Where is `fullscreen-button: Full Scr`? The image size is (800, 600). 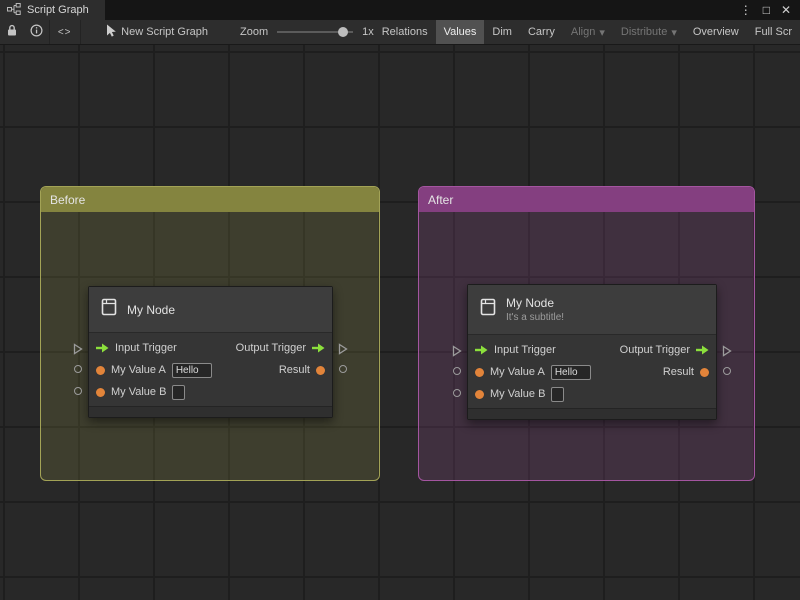
fullscreen-button: Full Scr is located at coordinates (773, 32).